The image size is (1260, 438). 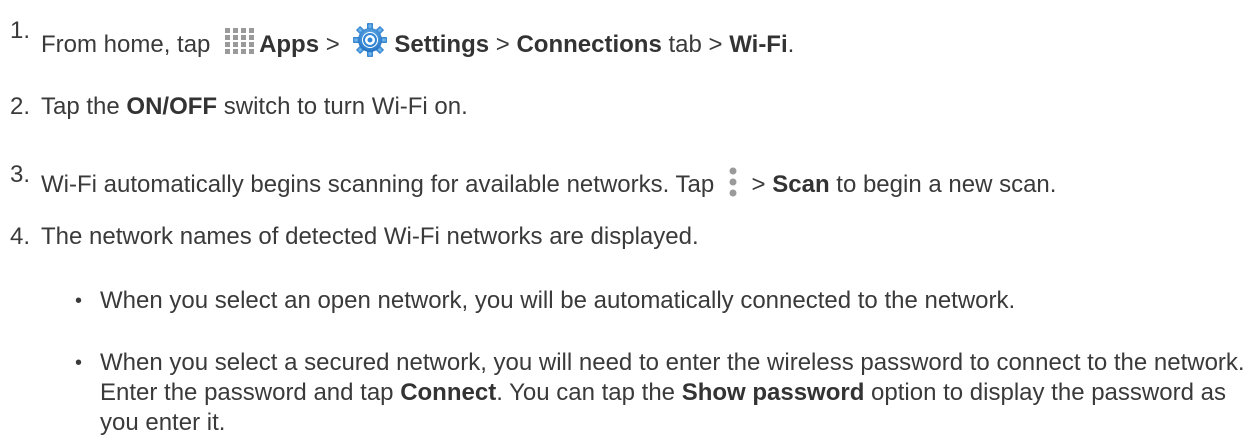 I want to click on step-number: 1., so click(x=20, y=30).